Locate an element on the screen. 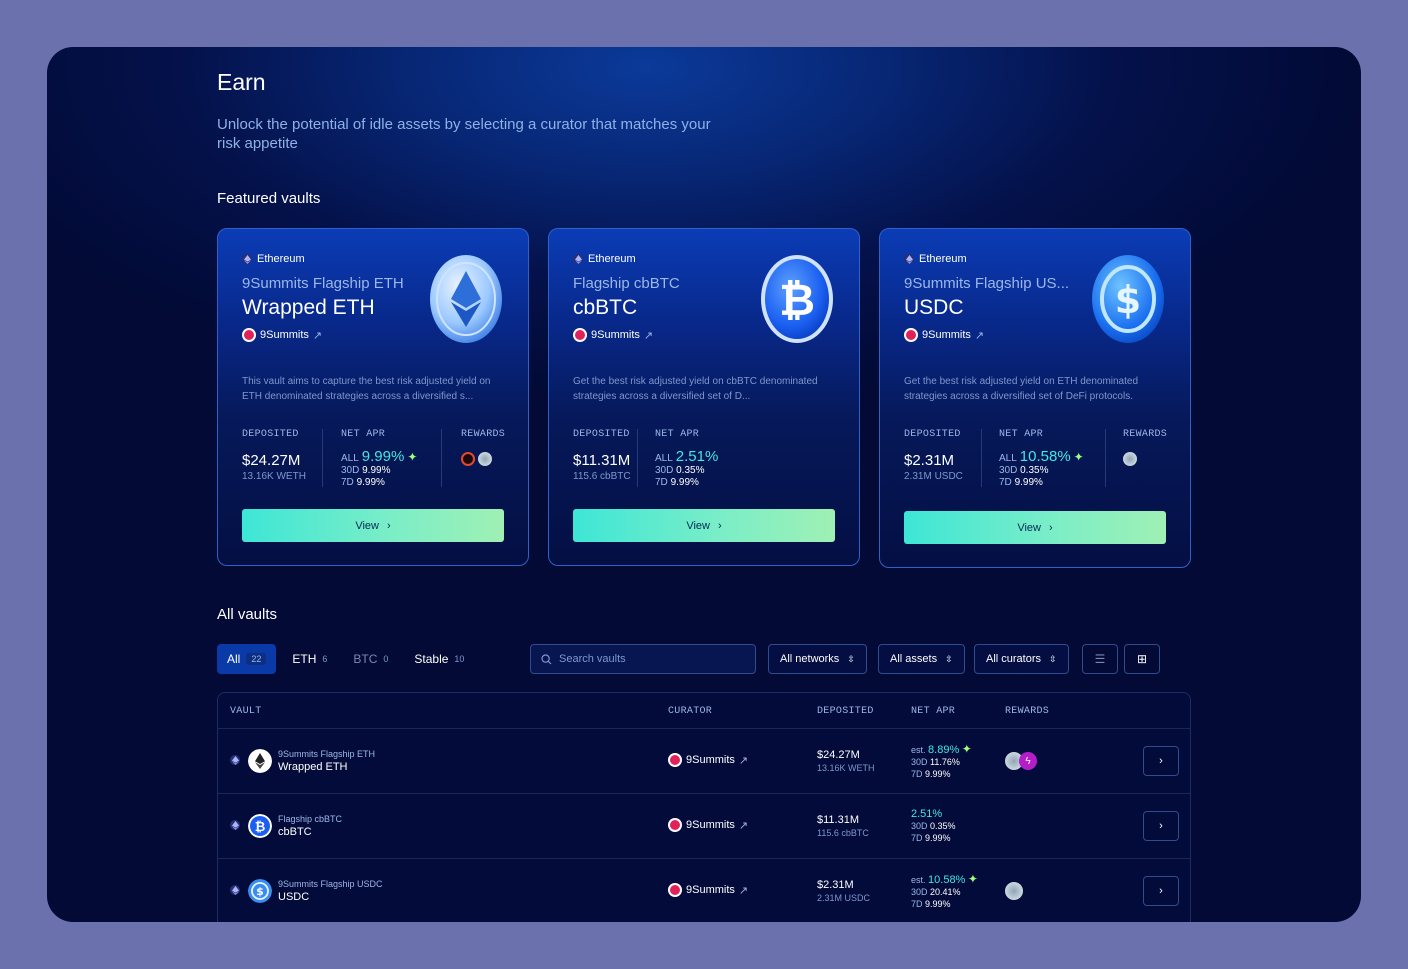 The image size is (1408, 969). rewards-cell: ϟ is located at coordinates (1021, 761).